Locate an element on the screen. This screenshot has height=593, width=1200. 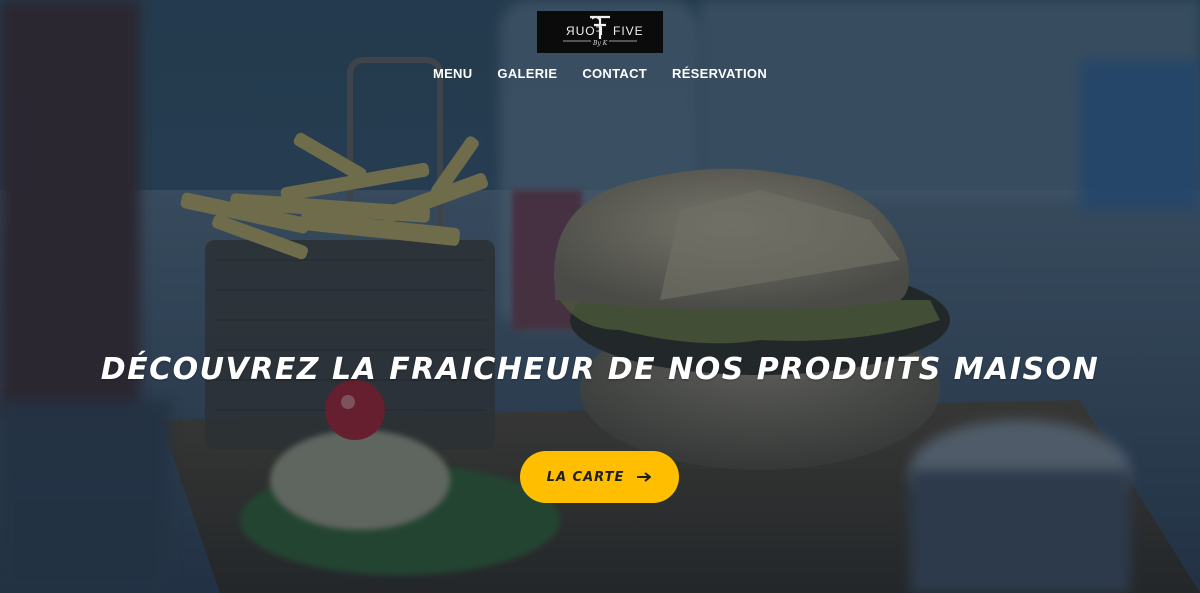
nav-item-reservation: RÉSERVATION is located at coordinates (720, 74).